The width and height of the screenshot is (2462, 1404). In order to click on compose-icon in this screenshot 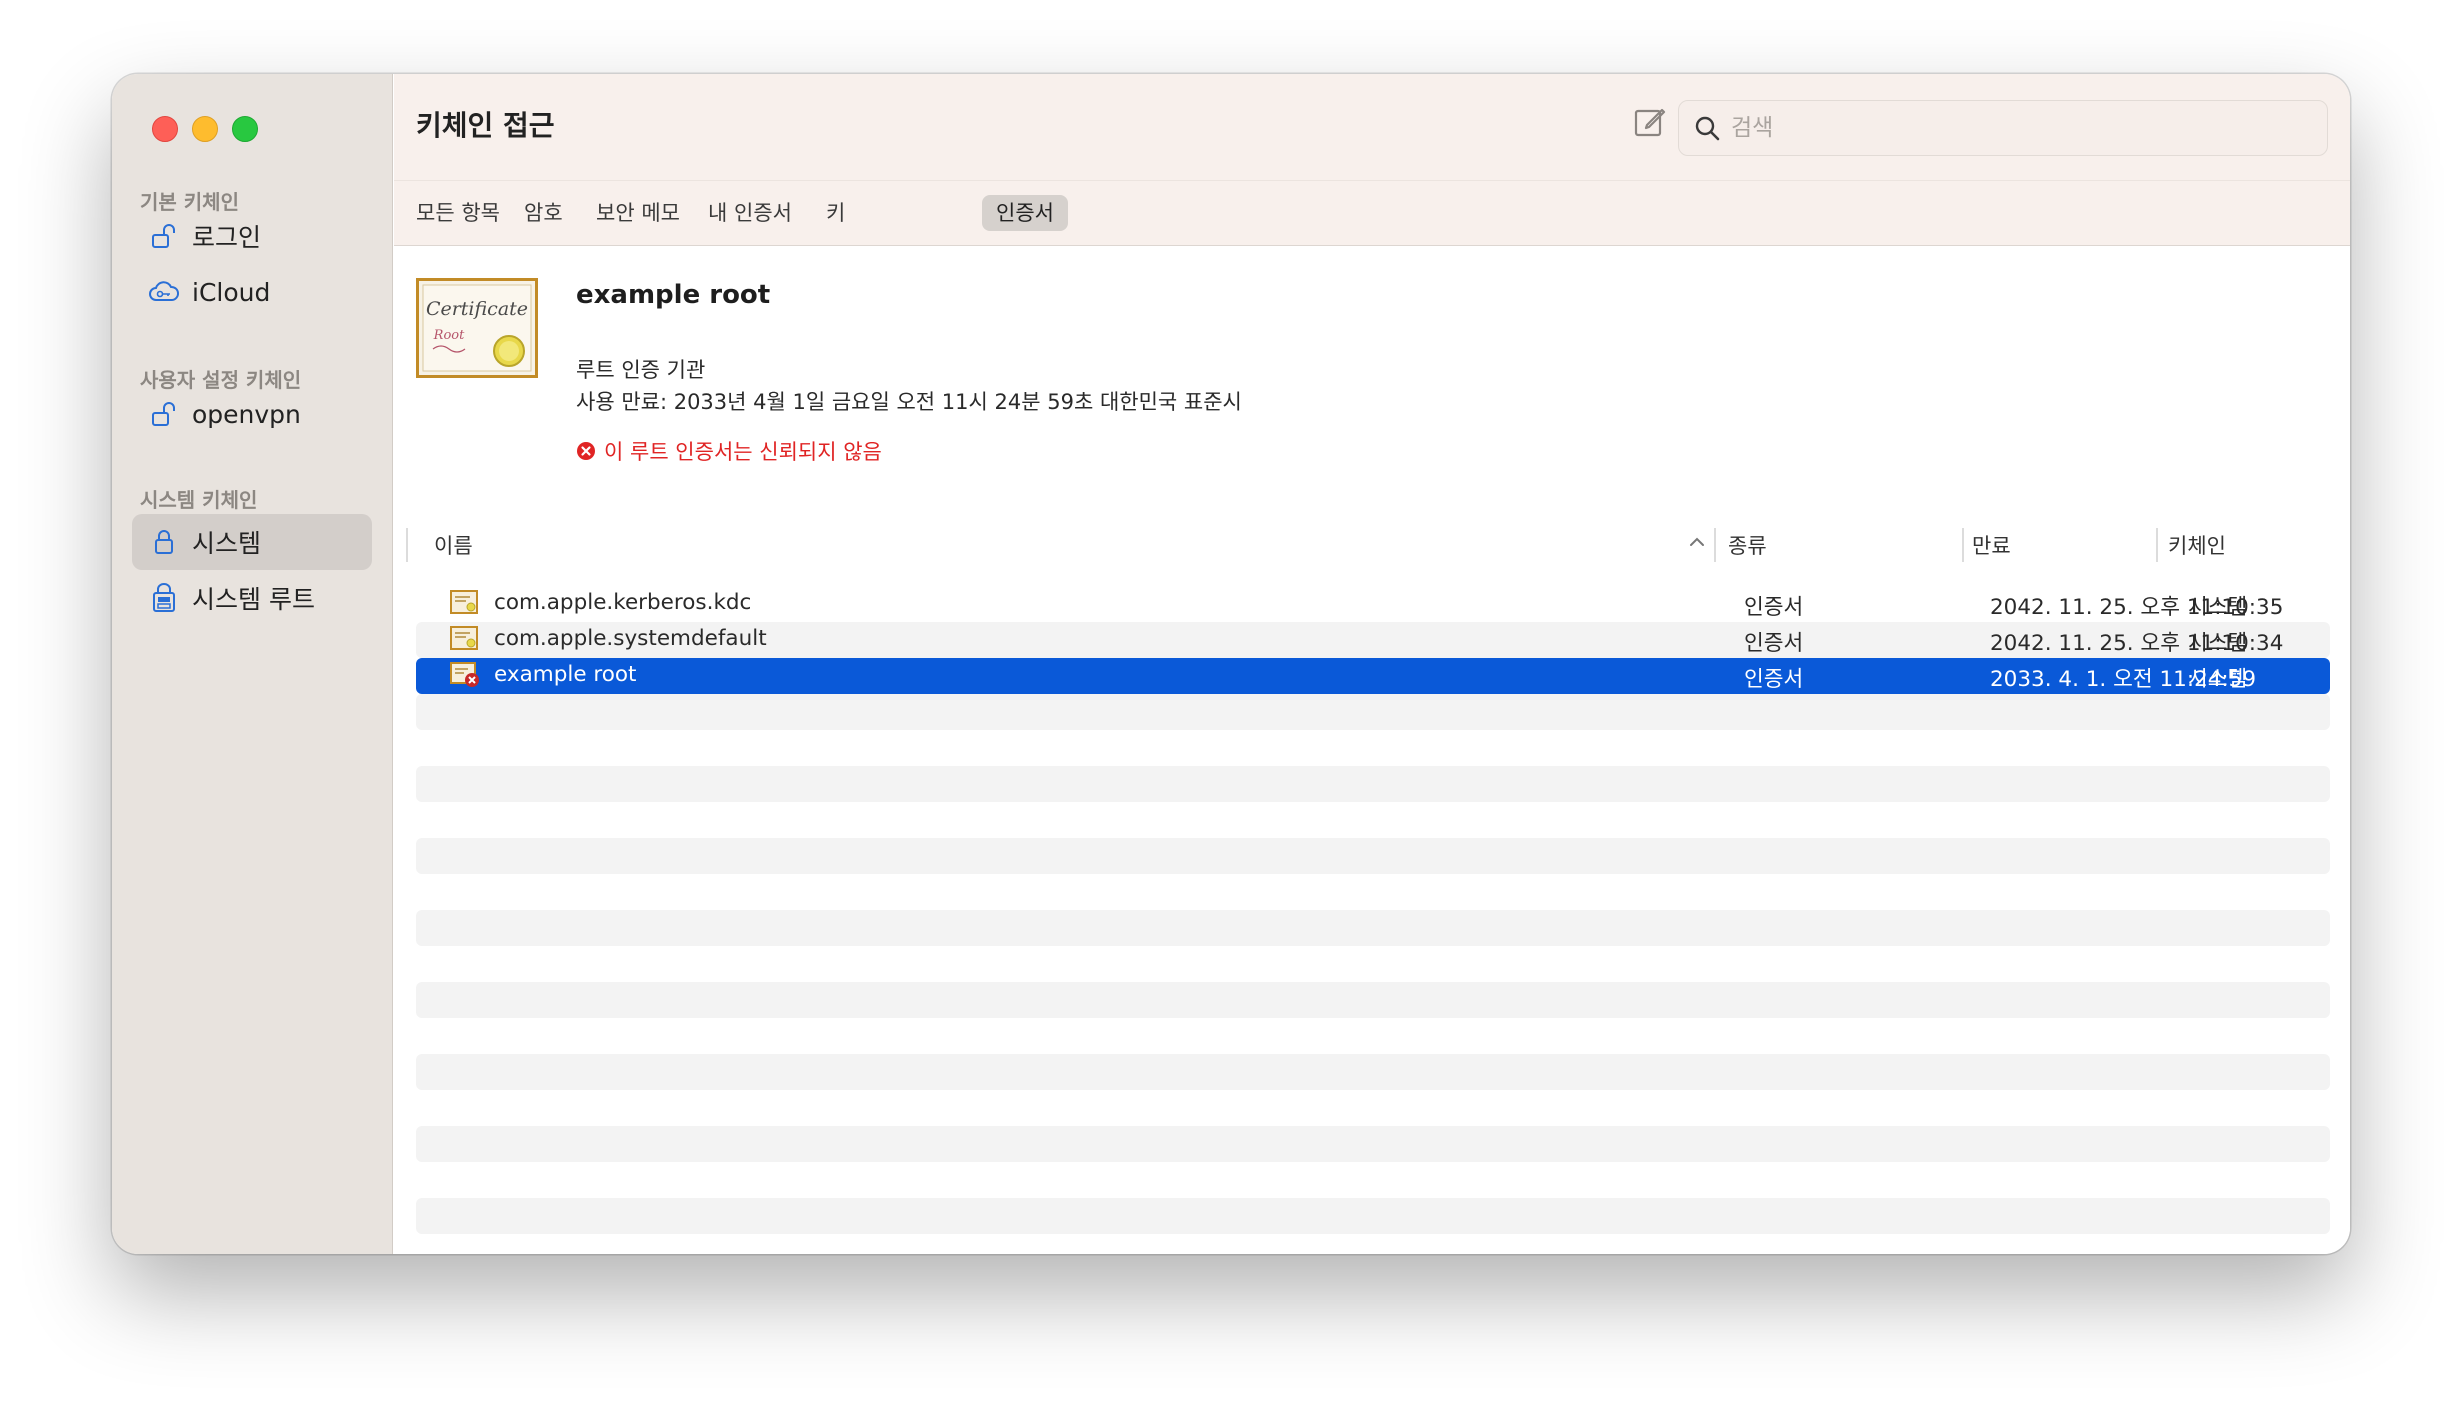, I will do `click(1650, 124)`.